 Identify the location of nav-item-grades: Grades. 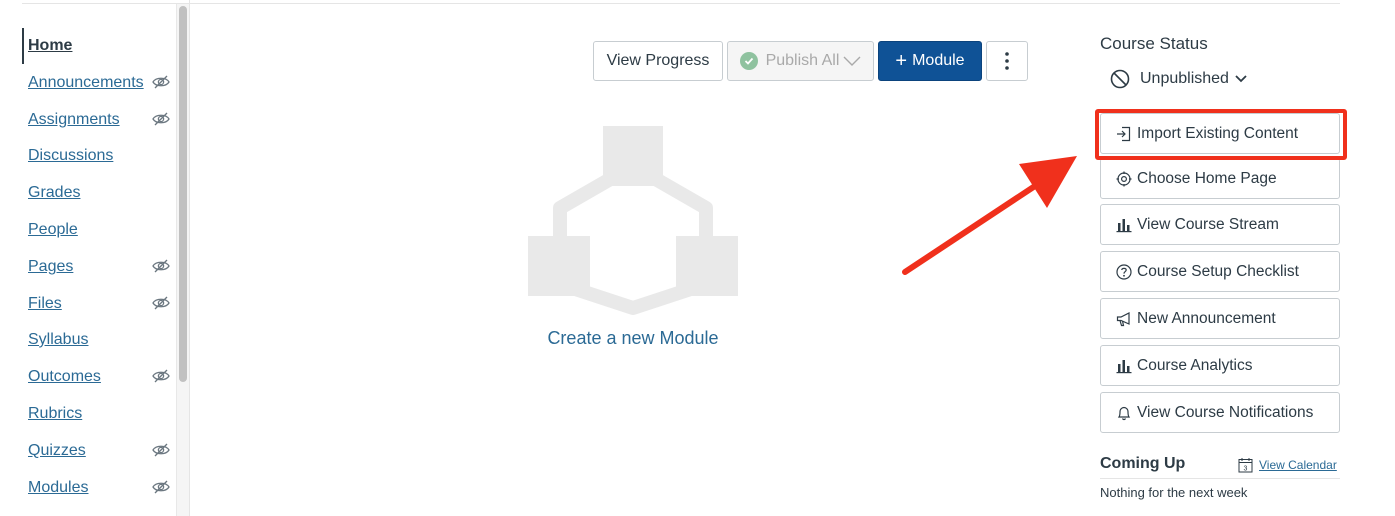
(54, 193).